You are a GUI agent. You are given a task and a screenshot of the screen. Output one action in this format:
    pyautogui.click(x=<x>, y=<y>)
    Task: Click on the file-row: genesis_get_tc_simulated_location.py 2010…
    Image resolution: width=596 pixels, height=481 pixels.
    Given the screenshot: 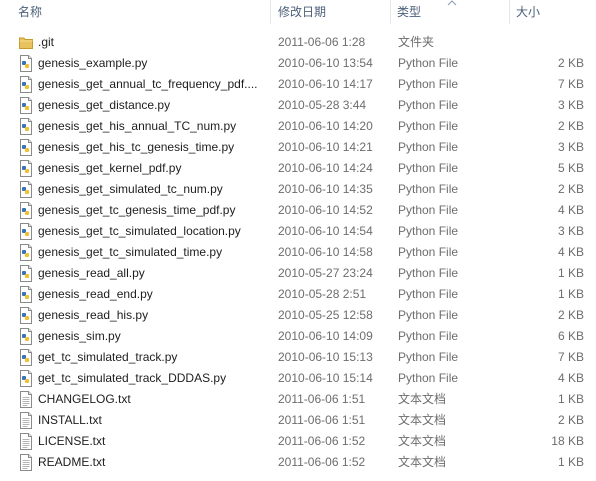 What is the action you would take?
    pyautogui.click(x=298, y=231)
    